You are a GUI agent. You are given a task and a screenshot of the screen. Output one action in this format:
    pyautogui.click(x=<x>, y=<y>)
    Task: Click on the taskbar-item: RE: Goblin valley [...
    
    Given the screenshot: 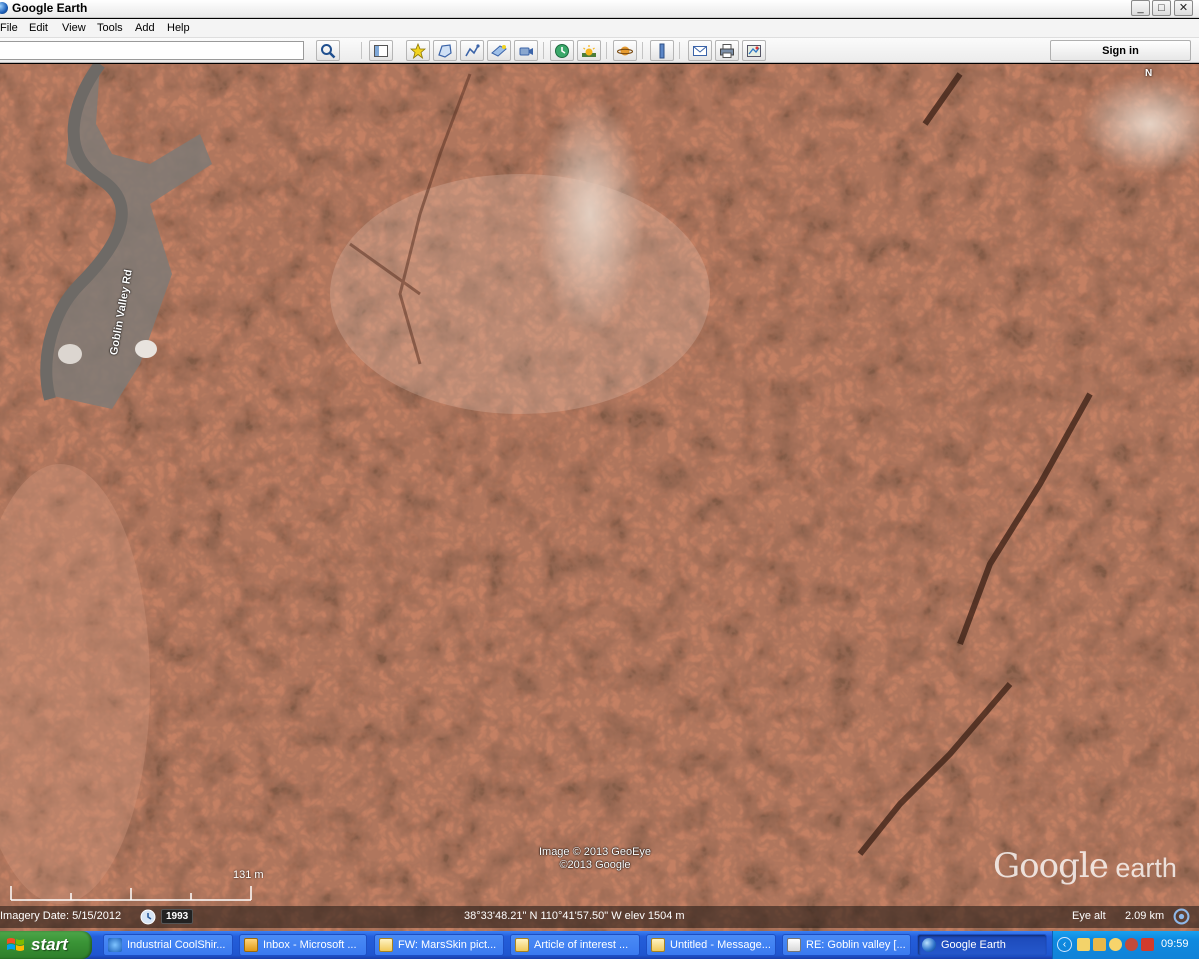 What is the action you would take?
    pyautogui.click(x=846, y=945)
    